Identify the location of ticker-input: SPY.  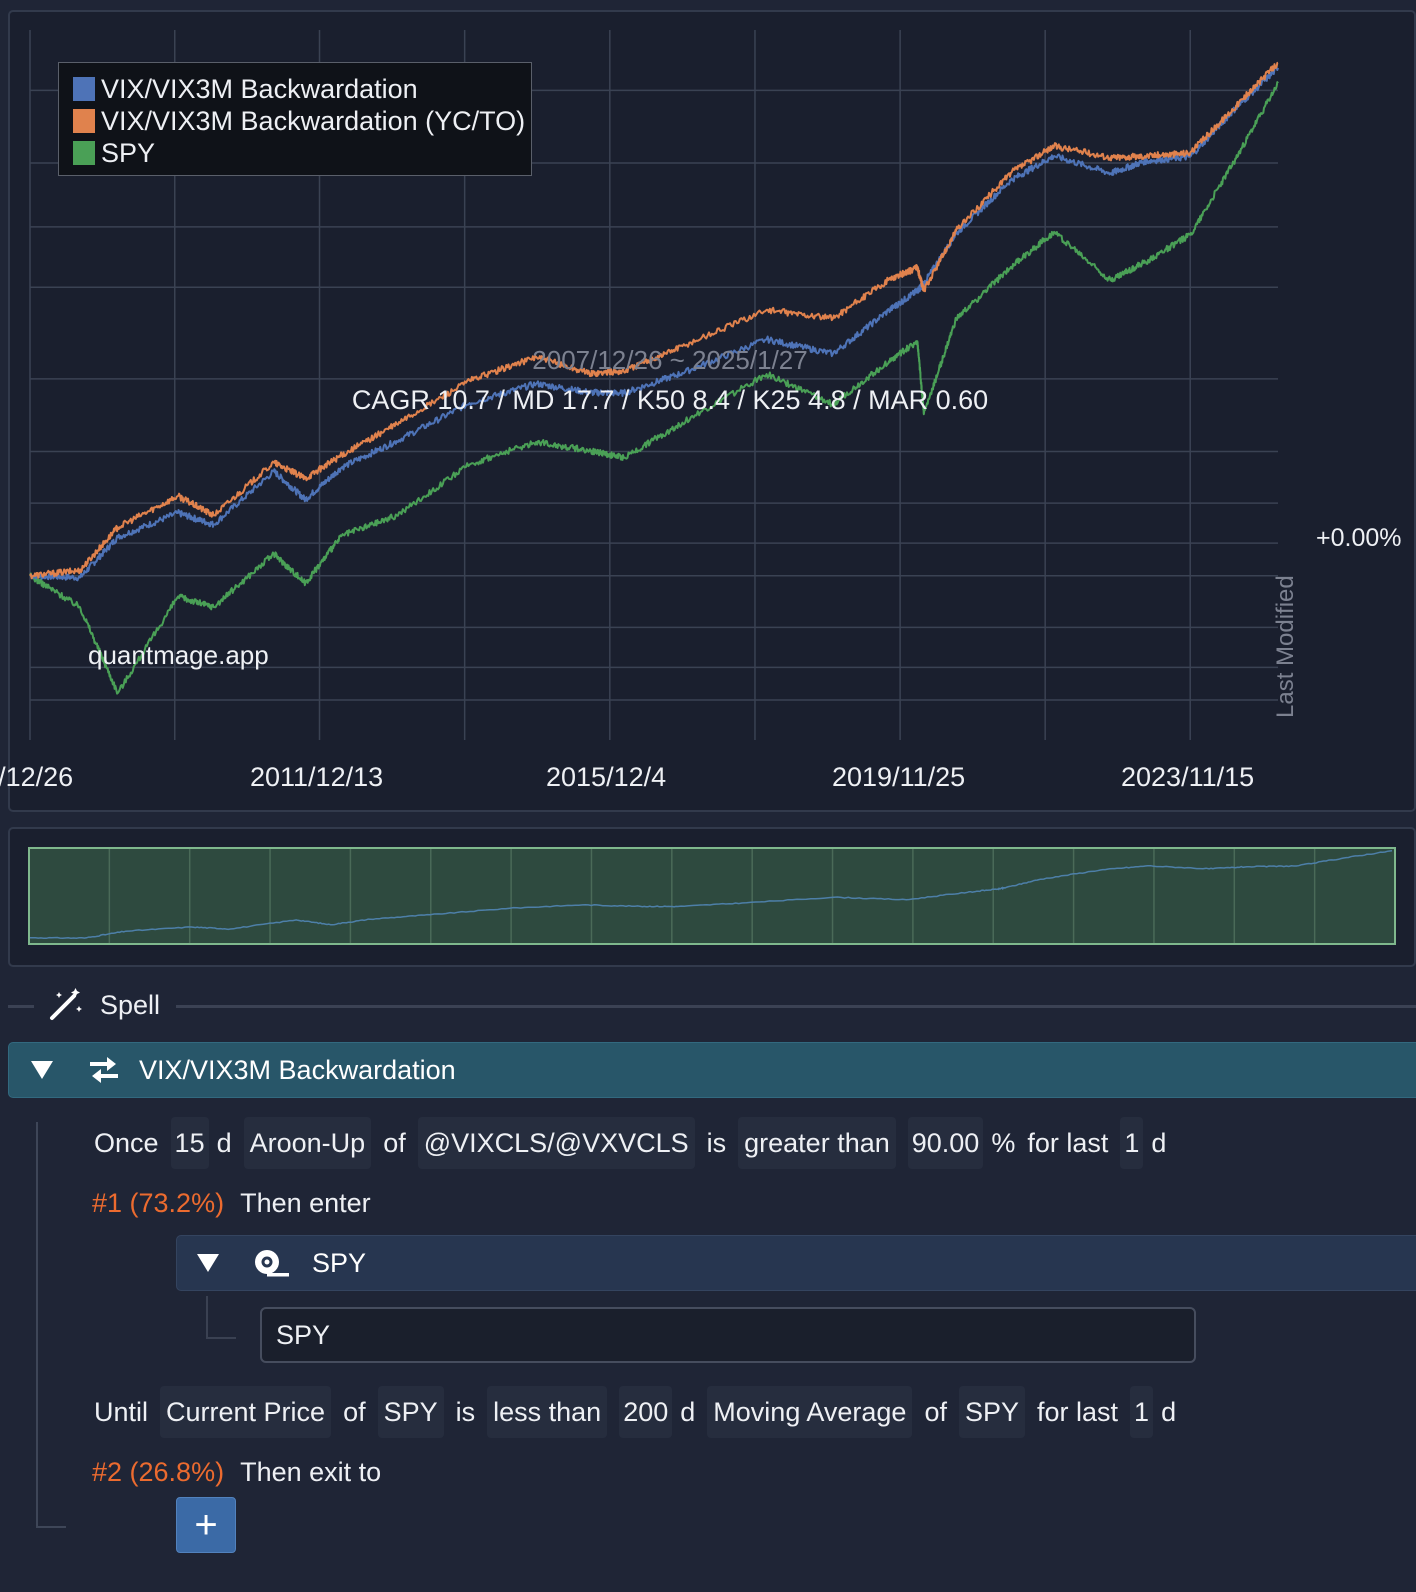
(728, 1335).